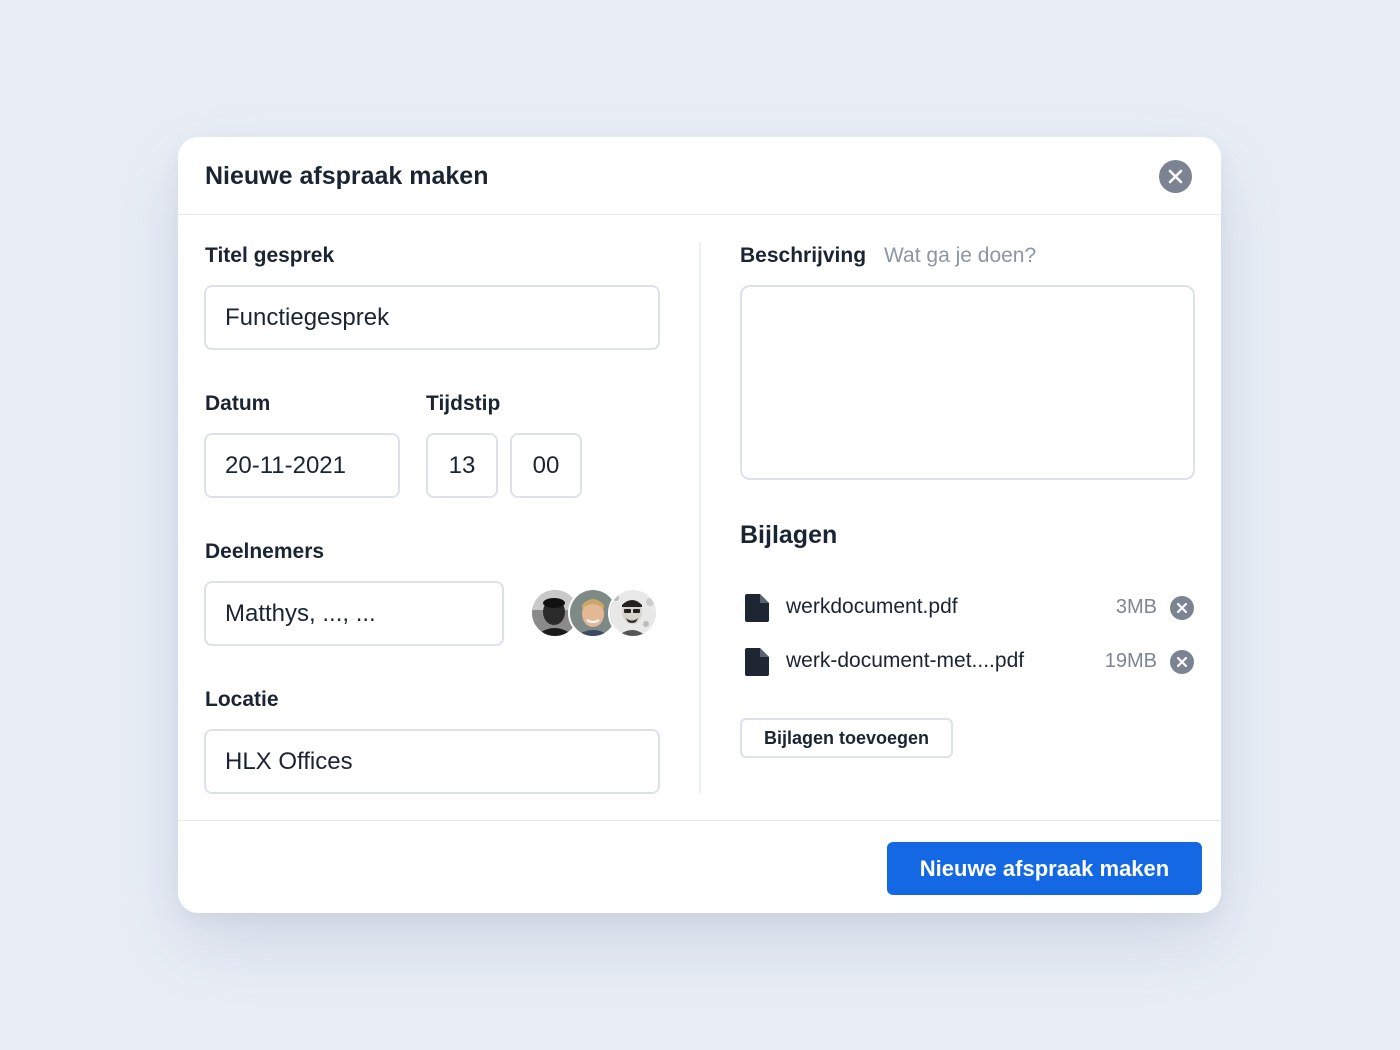 This screenshot has height=1050, width=1400. Describe the element at coordinates (463, 403) in the screenshot. I see `time-label: Tijdstip` at that location.